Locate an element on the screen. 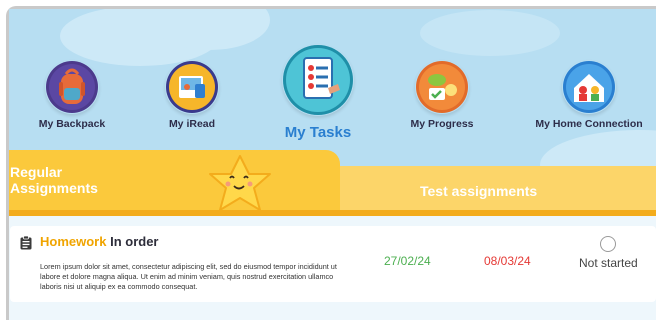 This screenshot has height=320, width=656. nav-item-iread: My iRead is located at coordinates (192, 95).